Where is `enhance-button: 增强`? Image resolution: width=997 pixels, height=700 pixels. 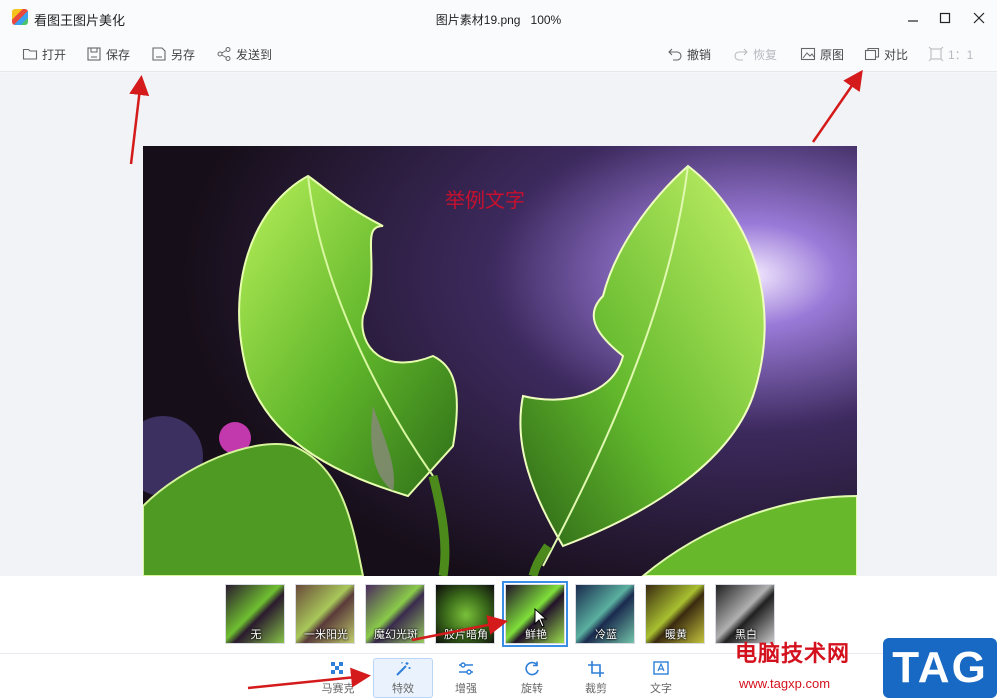
enhance-button: 增强 is located at coordinates (466, 678).